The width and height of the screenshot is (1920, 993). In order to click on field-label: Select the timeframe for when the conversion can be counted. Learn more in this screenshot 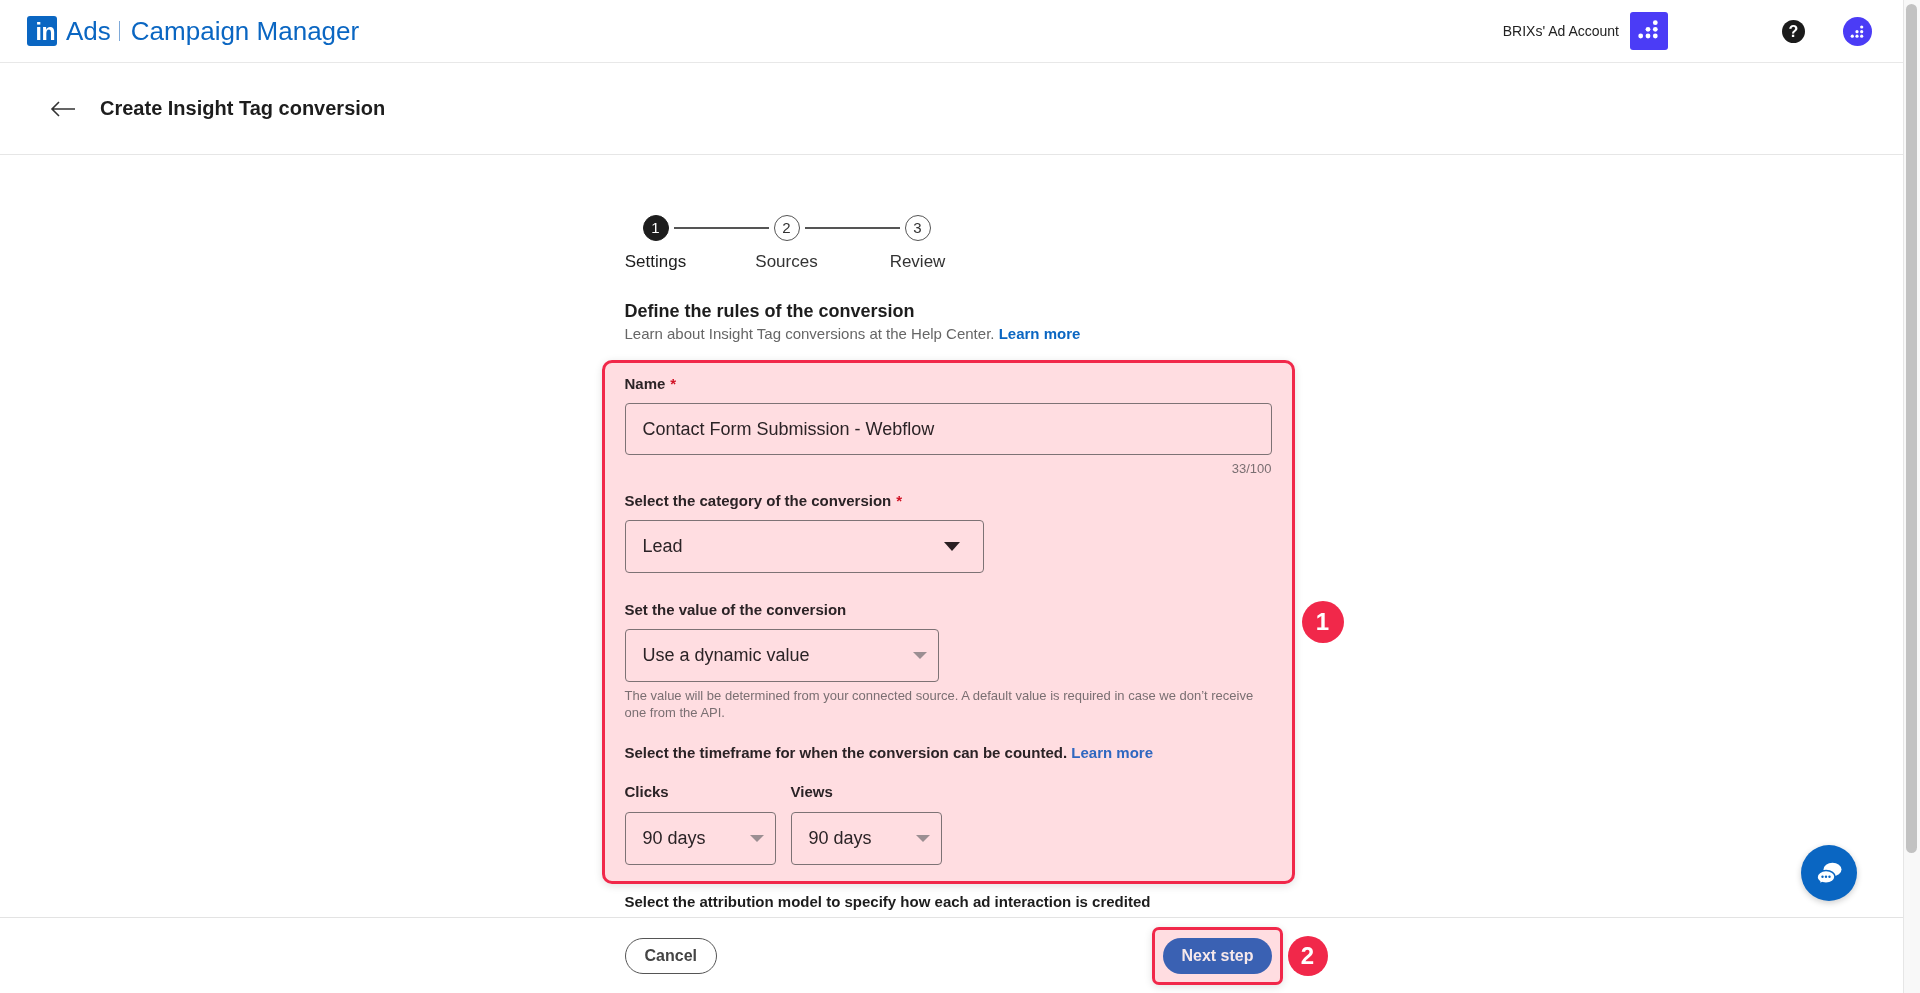, I will do `click(888, 753)`.